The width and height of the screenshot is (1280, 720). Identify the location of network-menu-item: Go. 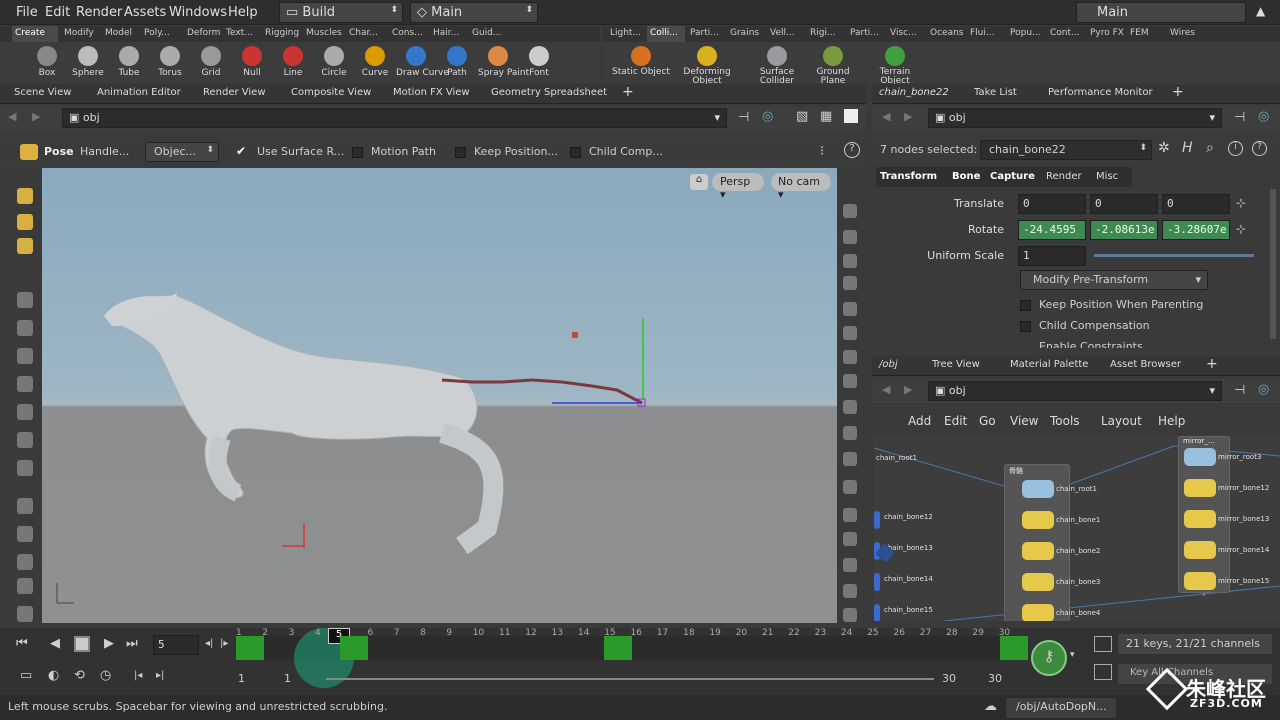
(987, 421).